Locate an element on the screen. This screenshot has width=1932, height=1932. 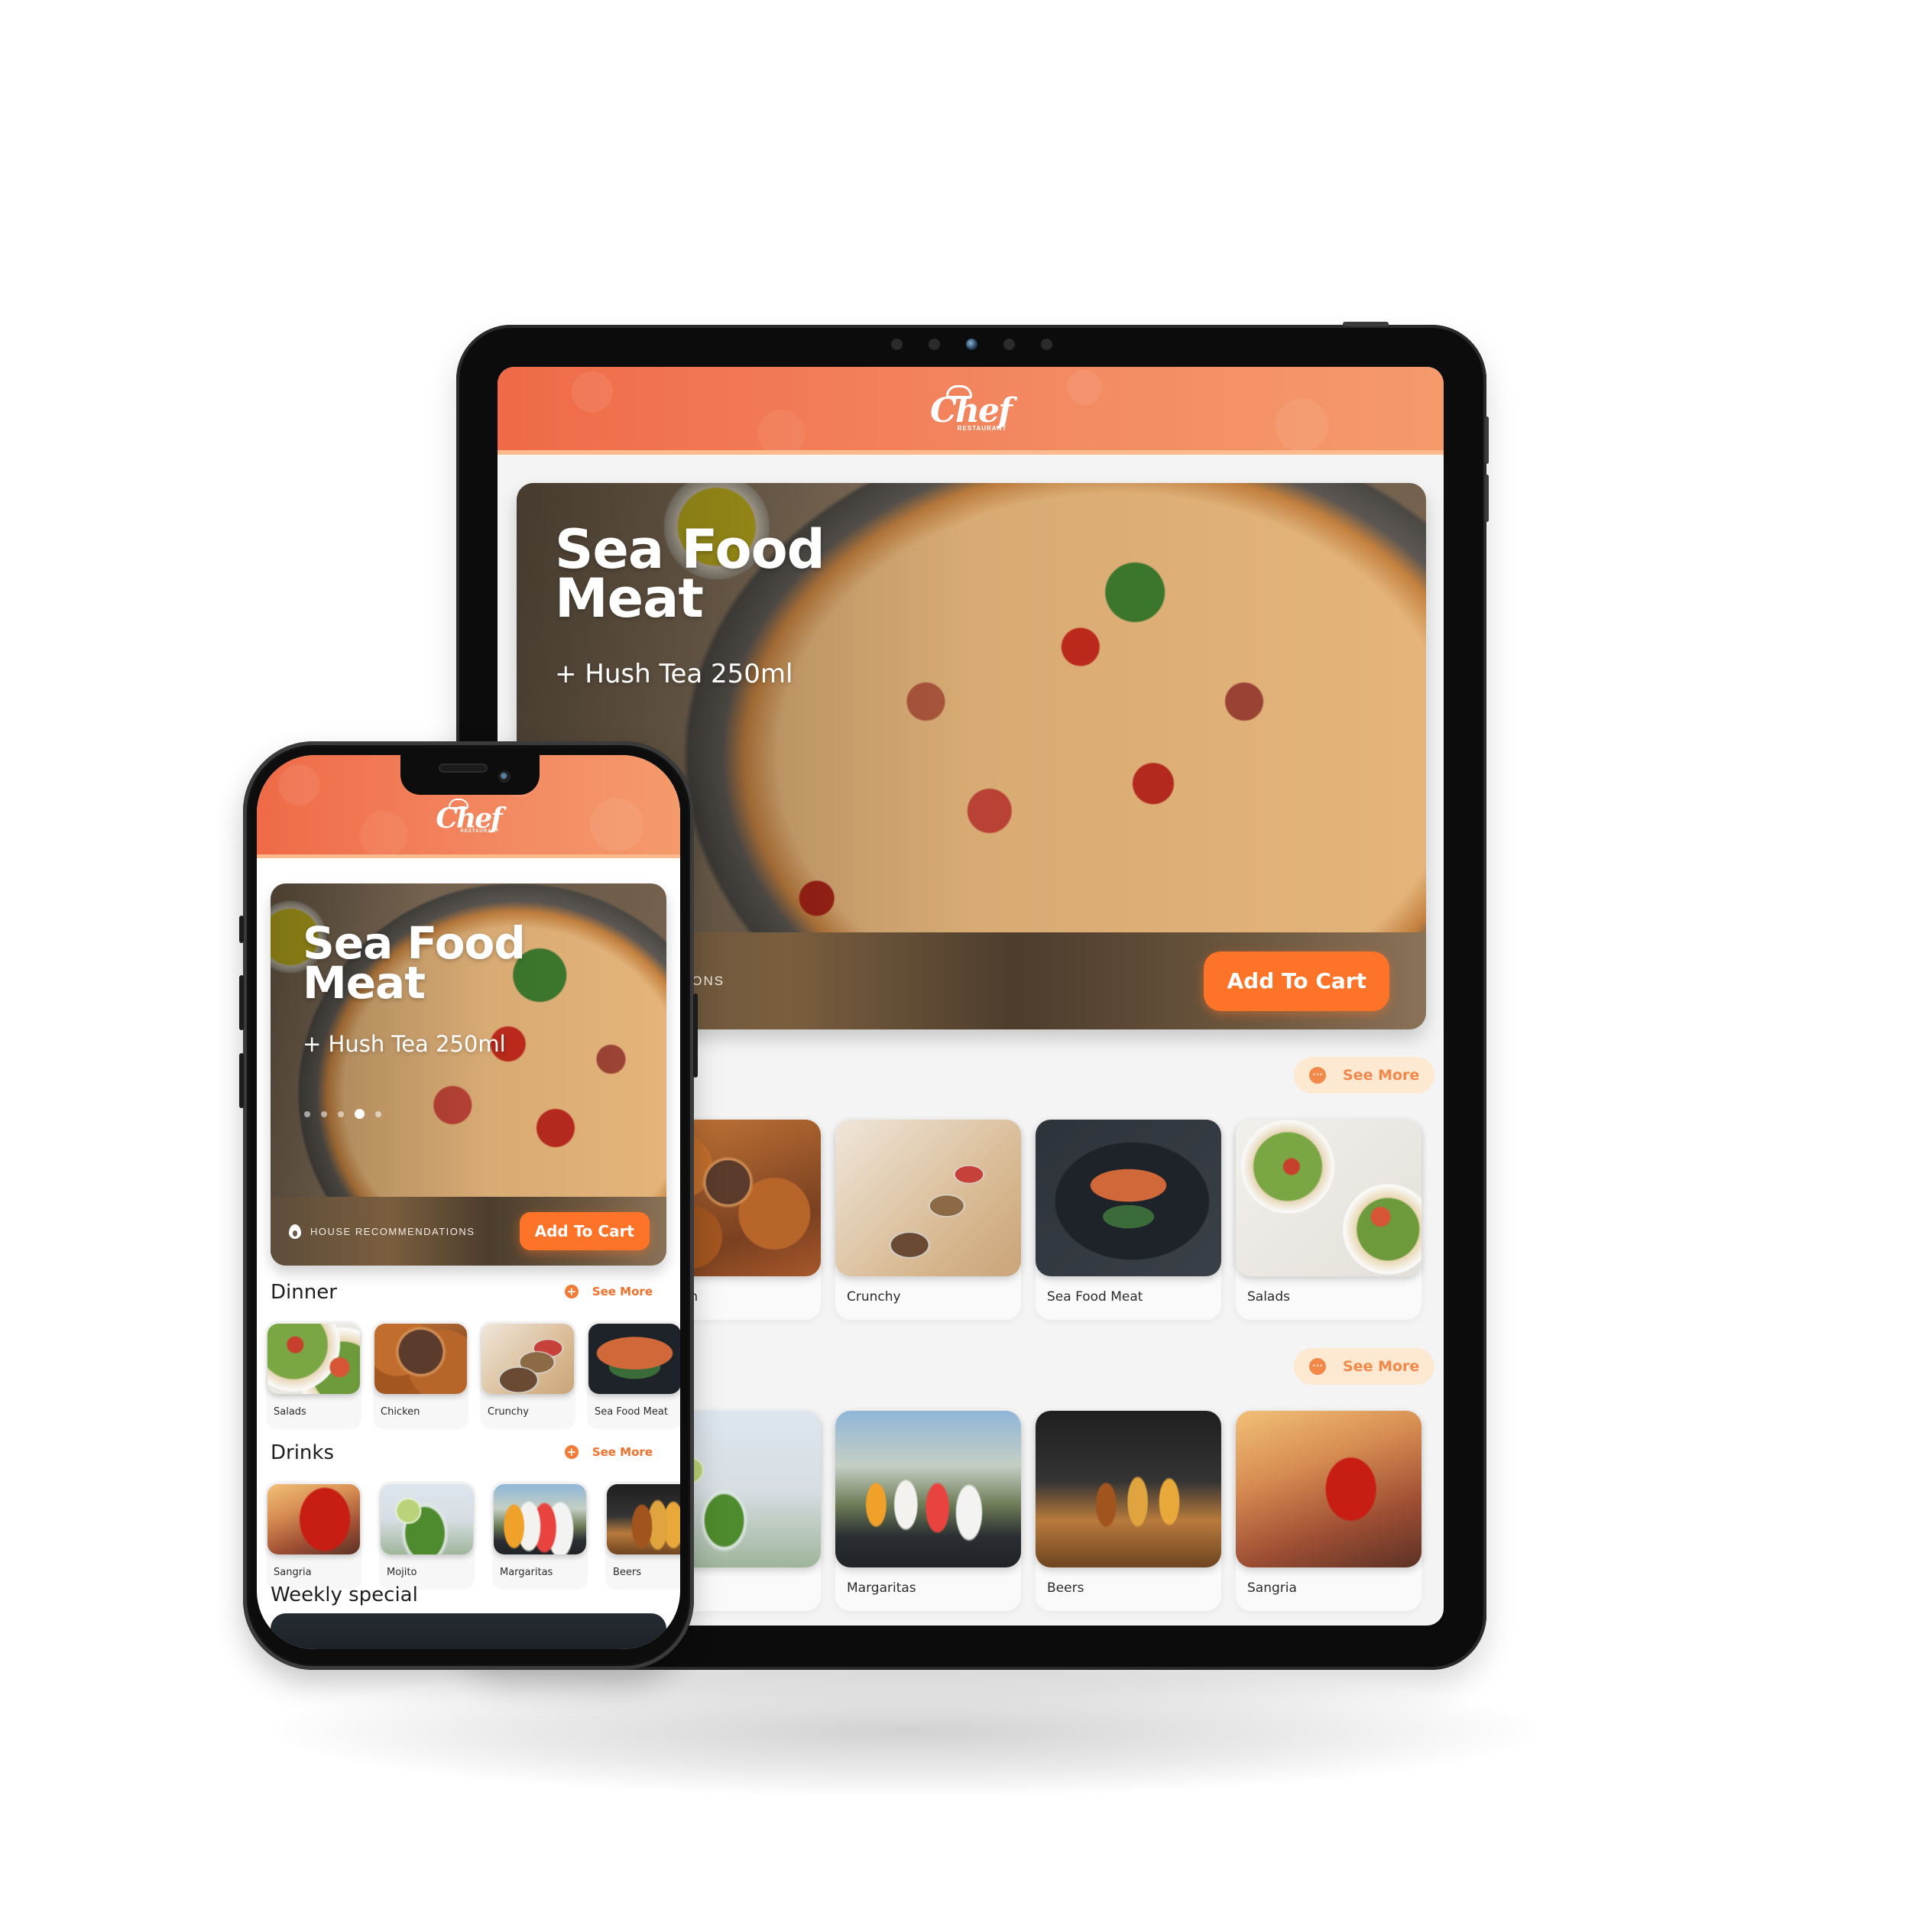
weekly-special-card is located at coordinates (469, 1631).